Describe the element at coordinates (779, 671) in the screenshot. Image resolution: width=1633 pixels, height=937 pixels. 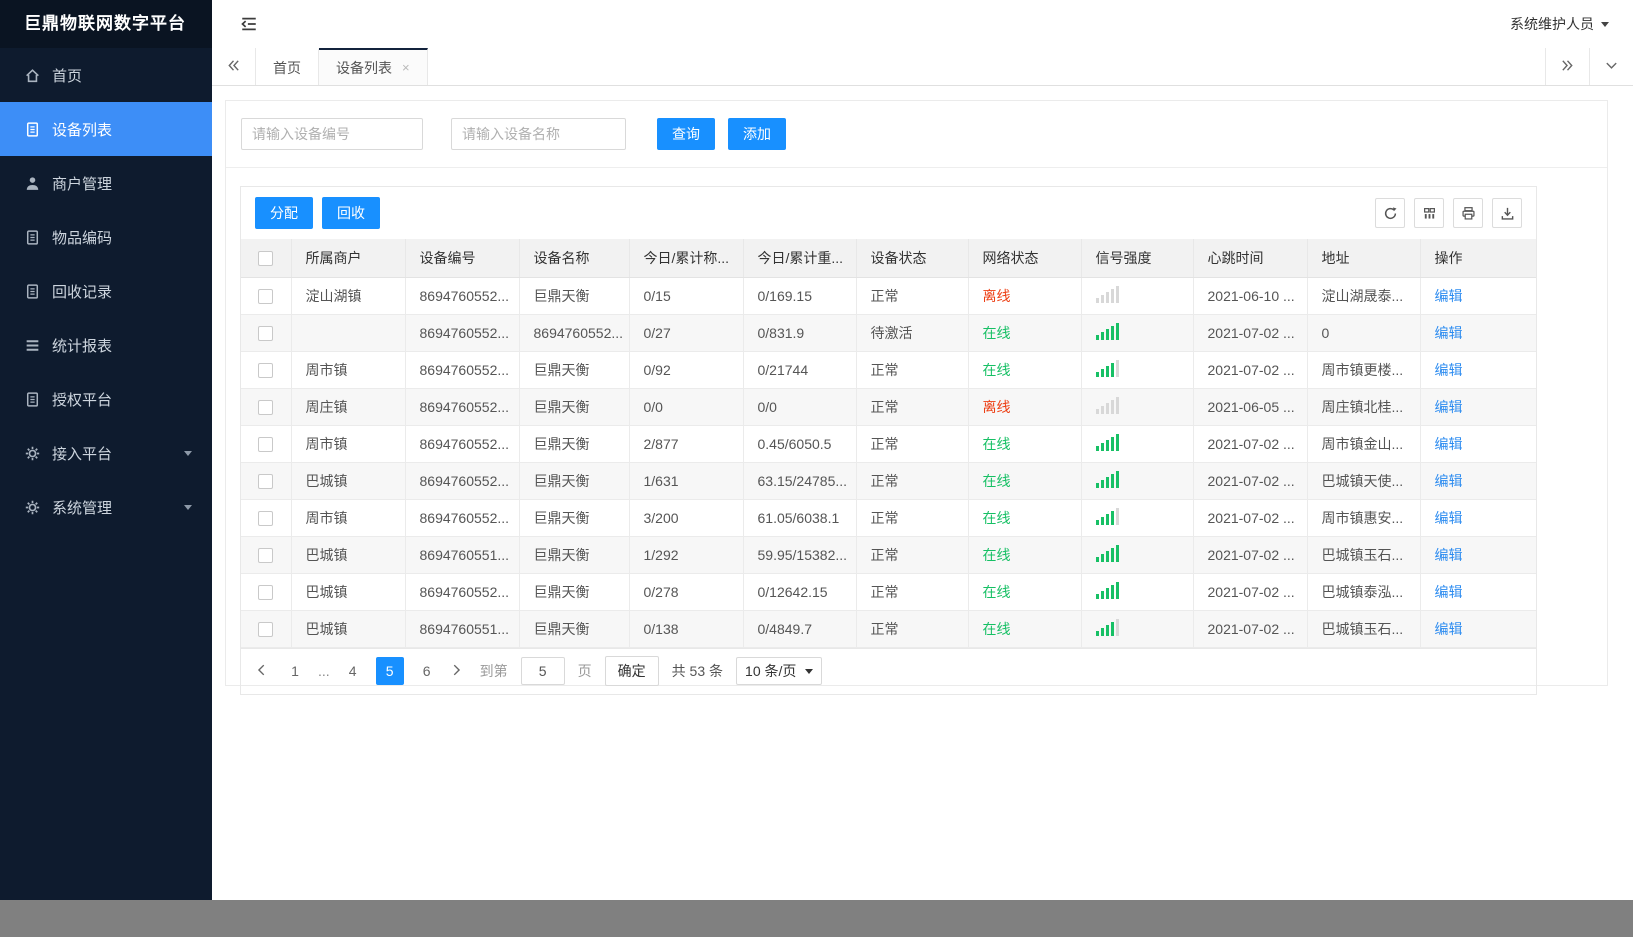
I see `page-size-select: 10 条/页` at that location.